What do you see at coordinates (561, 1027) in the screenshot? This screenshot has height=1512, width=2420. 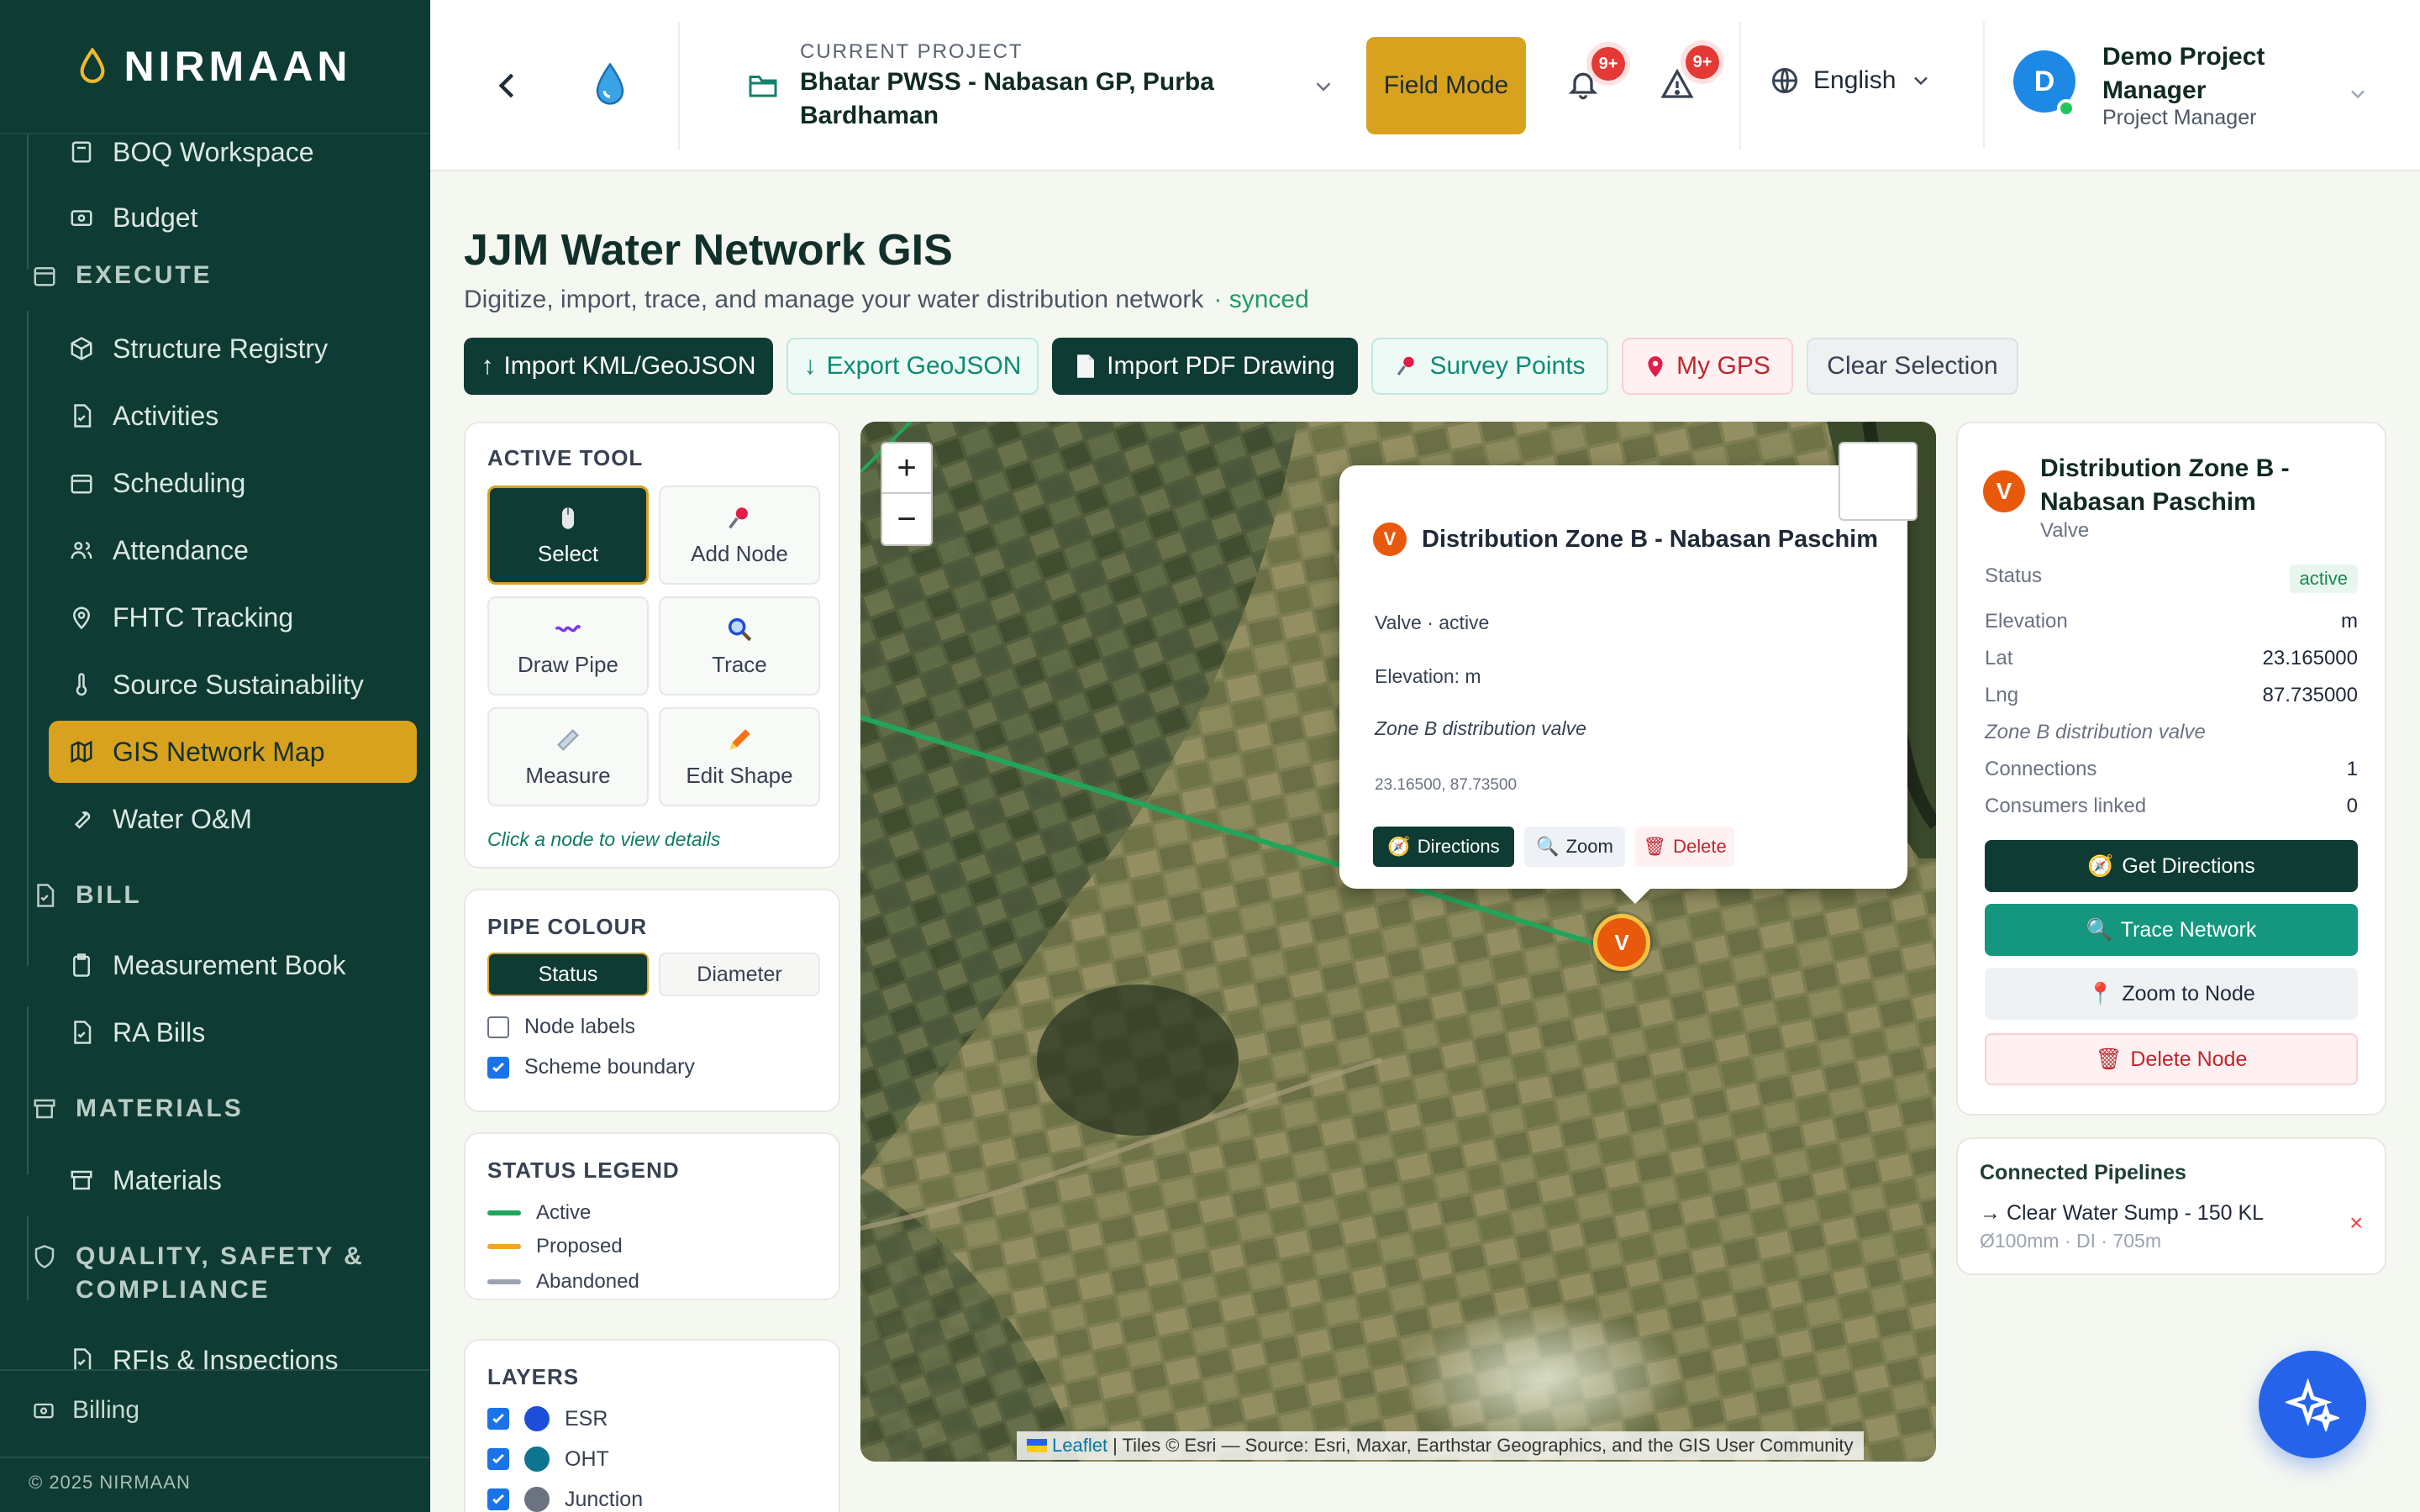 I see `node-labels-checkbox: Node labels` at bounding box center [561, 1027].